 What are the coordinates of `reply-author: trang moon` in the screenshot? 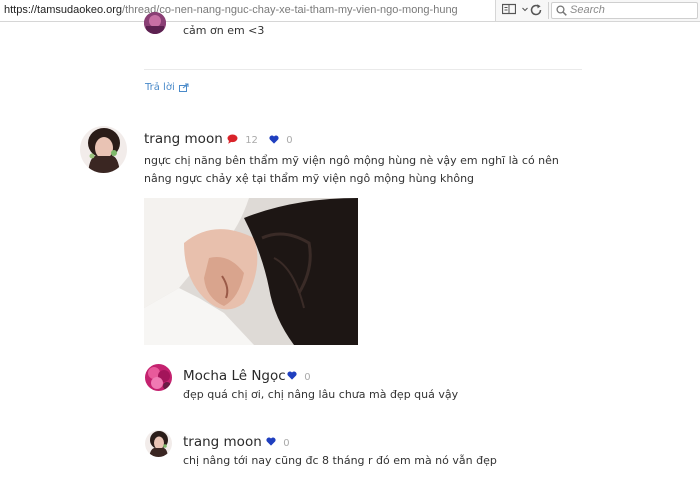 It's located at (222, 442).